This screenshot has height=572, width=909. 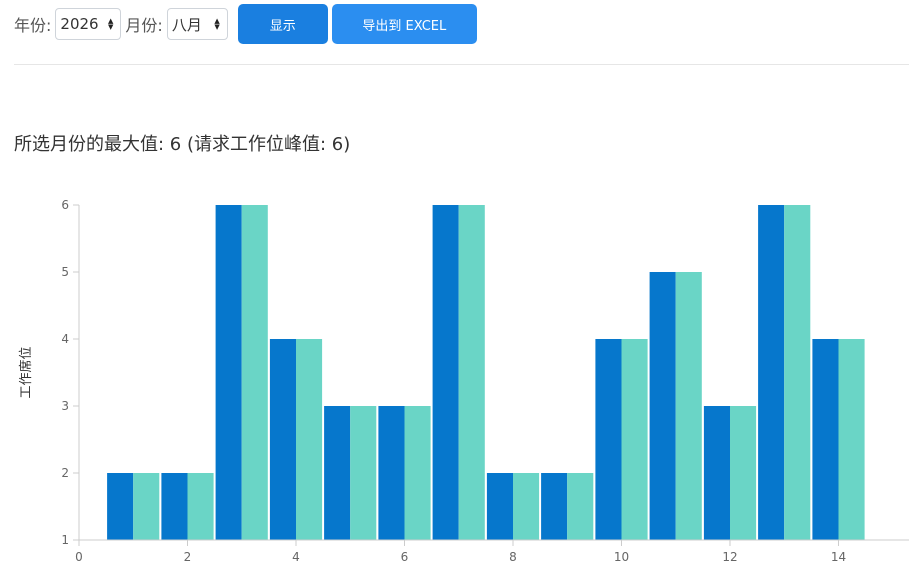 What do you see at coordinates (688, 406) in the screenshot?
I see `bar-series2-x11` at bounding box center [688, 406].